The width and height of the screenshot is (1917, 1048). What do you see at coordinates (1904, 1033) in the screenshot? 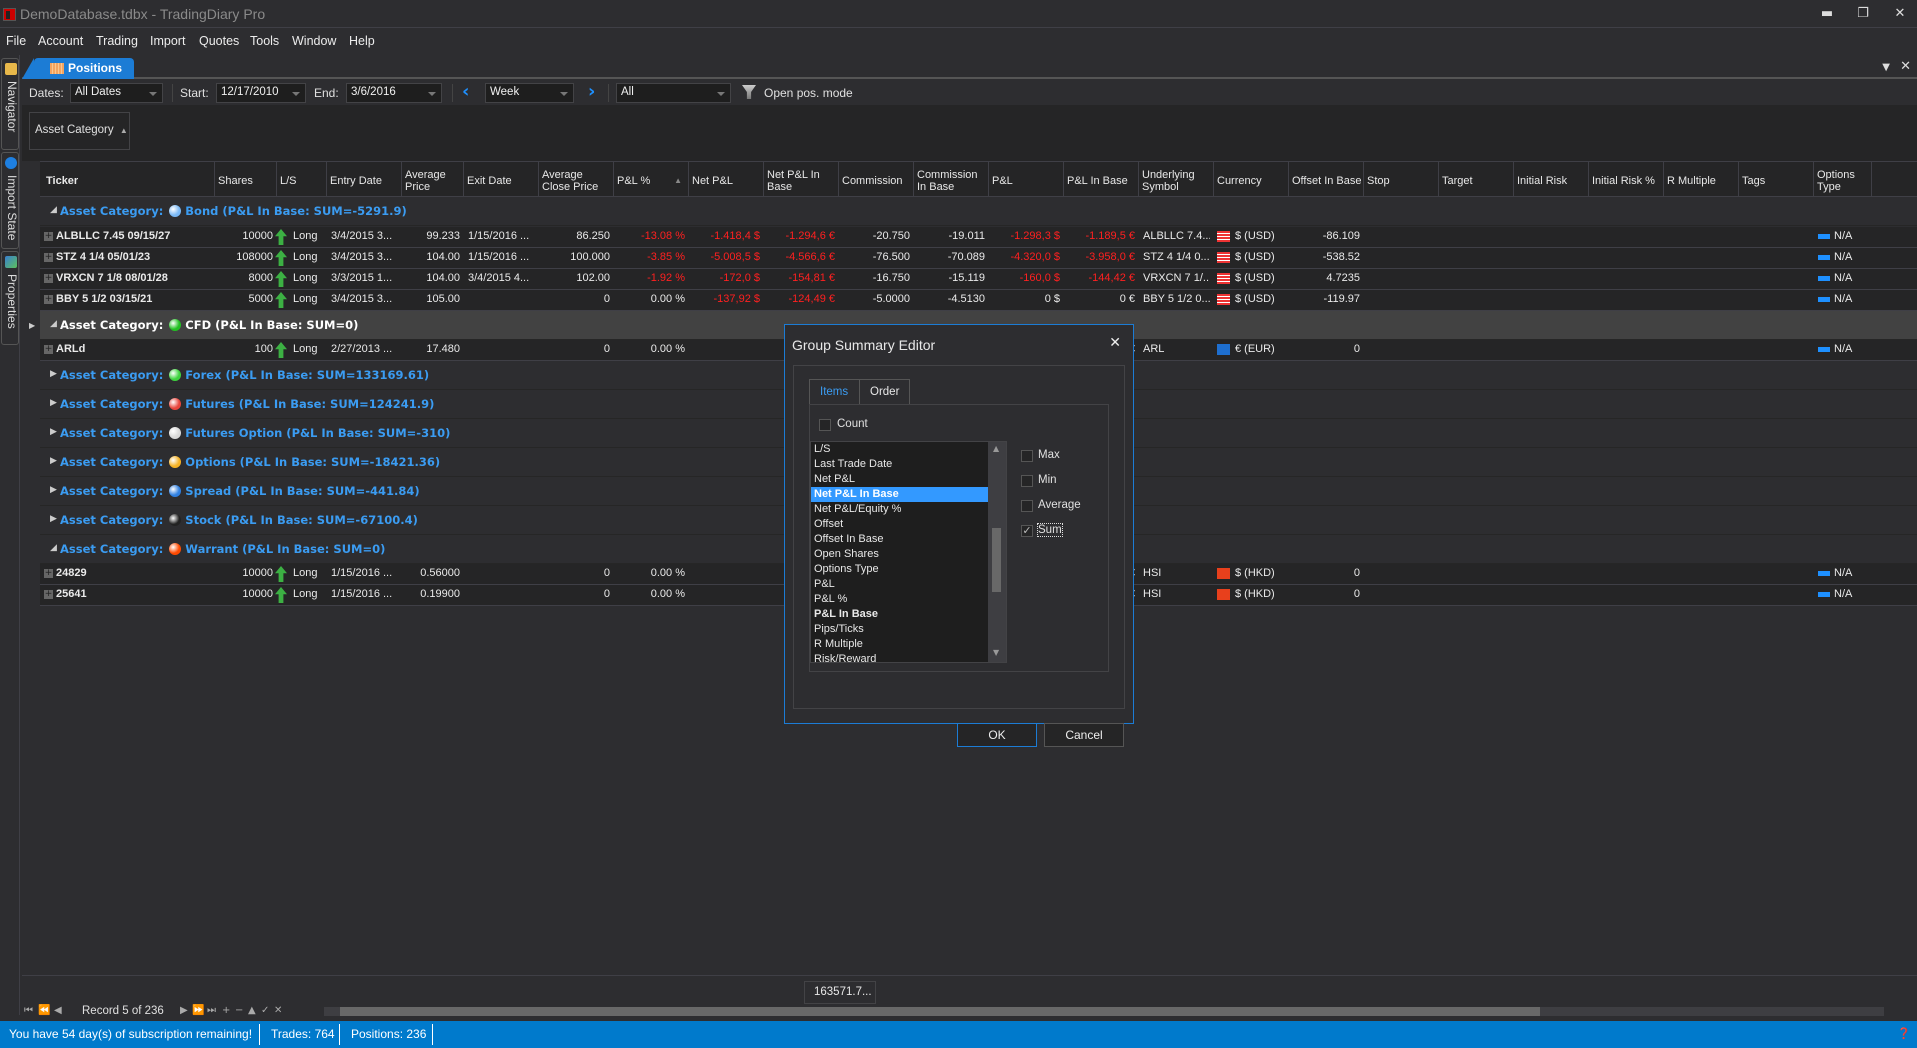
I see `info-icon: ❓` at bounding box center [1904, 1033].